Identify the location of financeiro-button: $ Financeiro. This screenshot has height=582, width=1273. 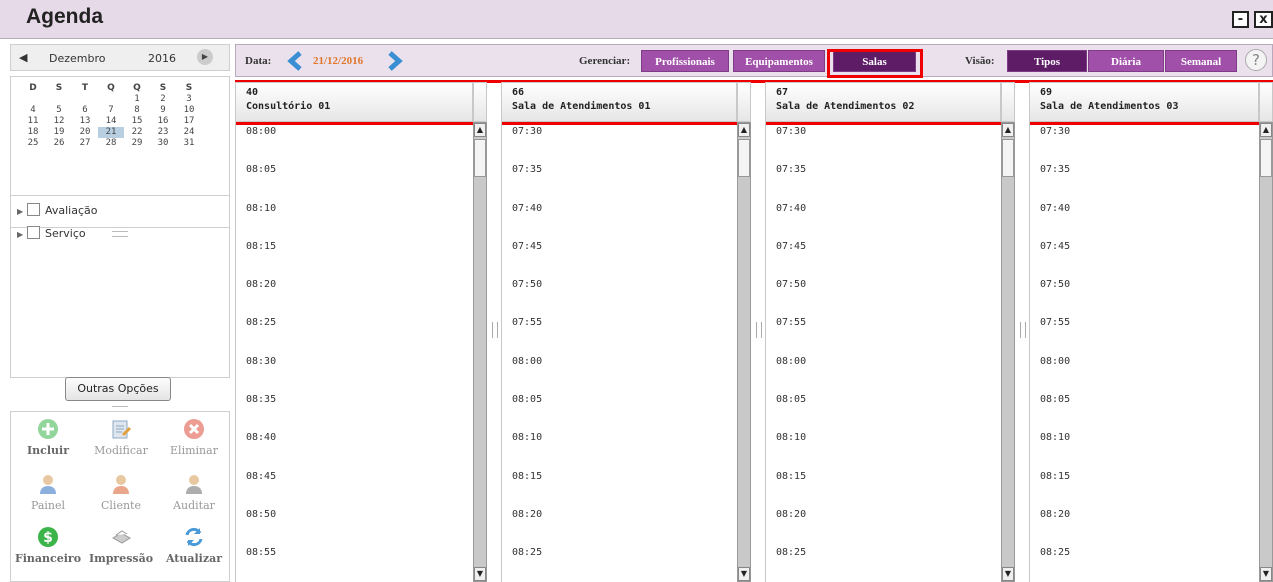
(48, 545).